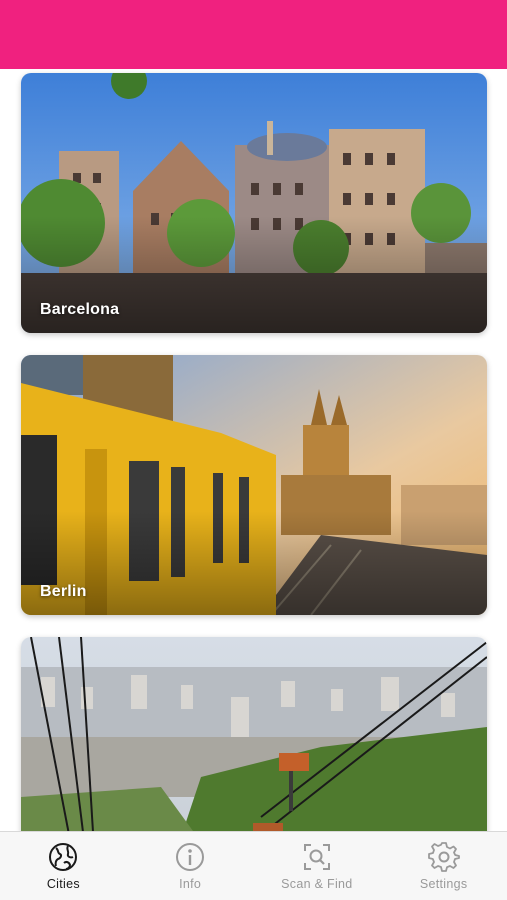 The width and height of the screenshot is (507, 900). Describe the element at coordinates (443, 884) in the screenshot. I see `tab-label: Settings` at that location.